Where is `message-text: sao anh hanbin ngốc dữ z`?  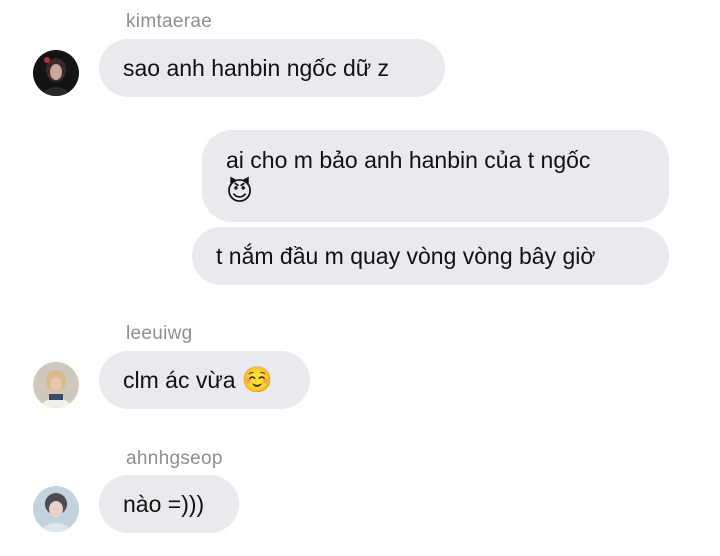 message-text: sao anh hanbin ngốc dữ z is located at coordinates (256, 68).